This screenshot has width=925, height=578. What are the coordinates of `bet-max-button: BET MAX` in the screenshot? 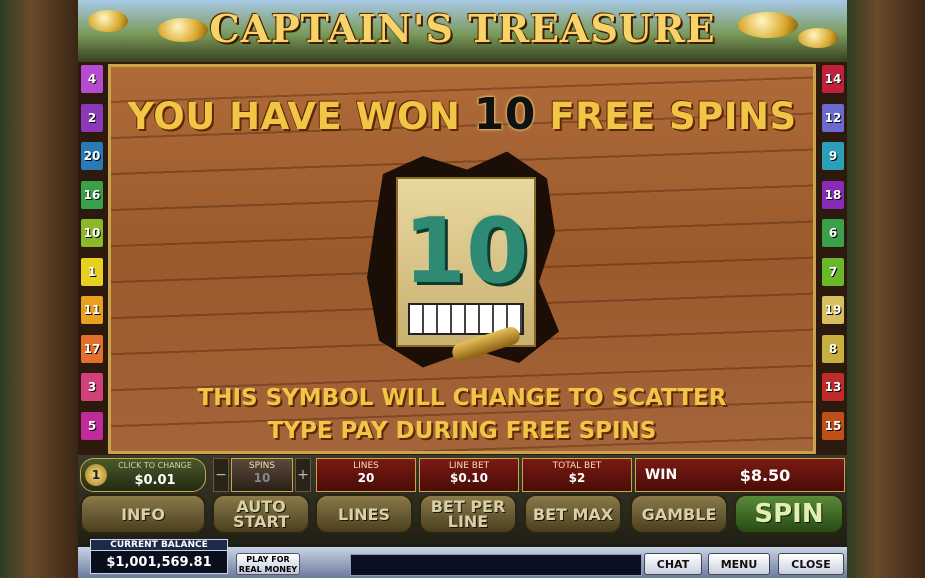 It's located at (573, 514).